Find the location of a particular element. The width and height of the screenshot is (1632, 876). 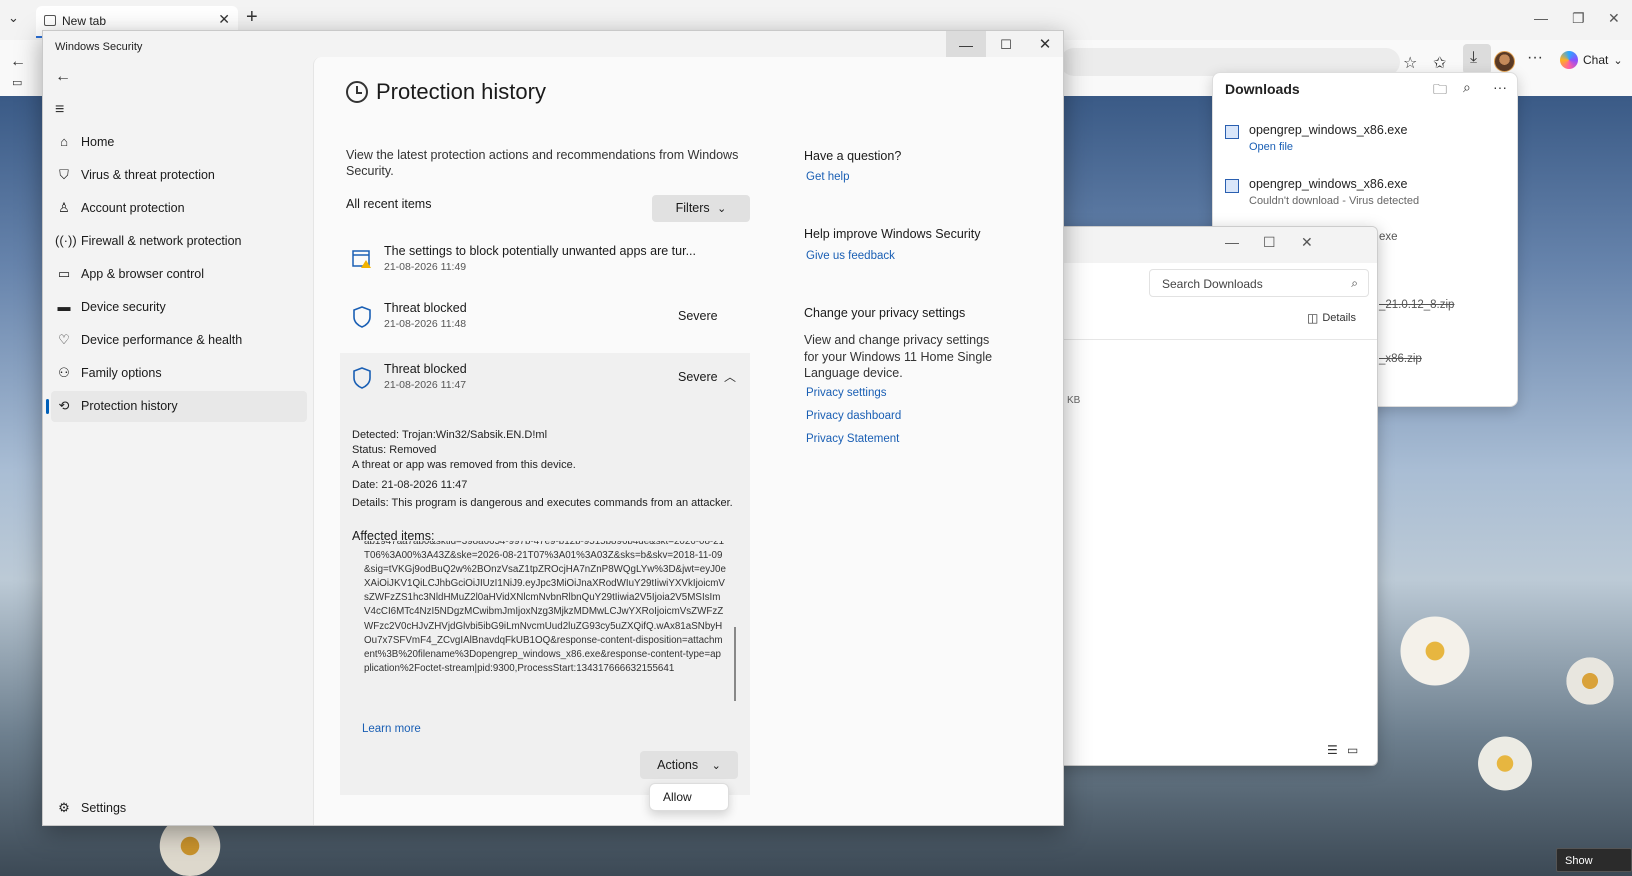

favorite-star-icon: ☆ is located at coordinates (1410, 63).